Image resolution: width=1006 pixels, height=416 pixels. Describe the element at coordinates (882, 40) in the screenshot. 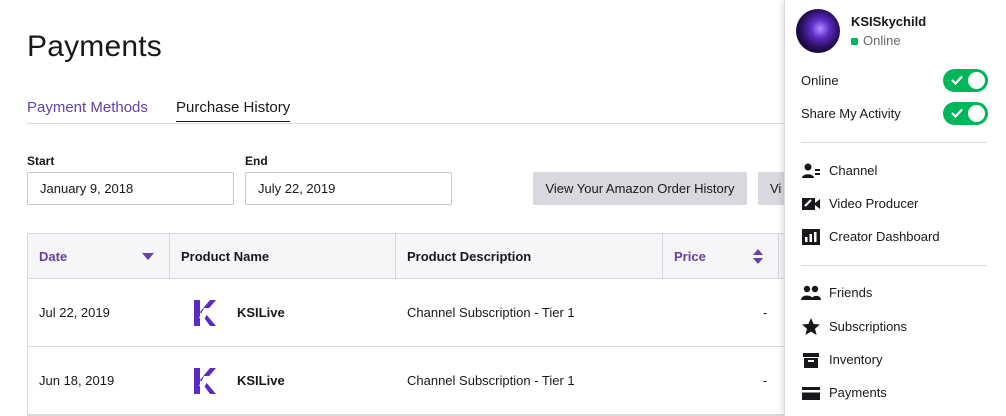

I see `user-status: Online` at that location.